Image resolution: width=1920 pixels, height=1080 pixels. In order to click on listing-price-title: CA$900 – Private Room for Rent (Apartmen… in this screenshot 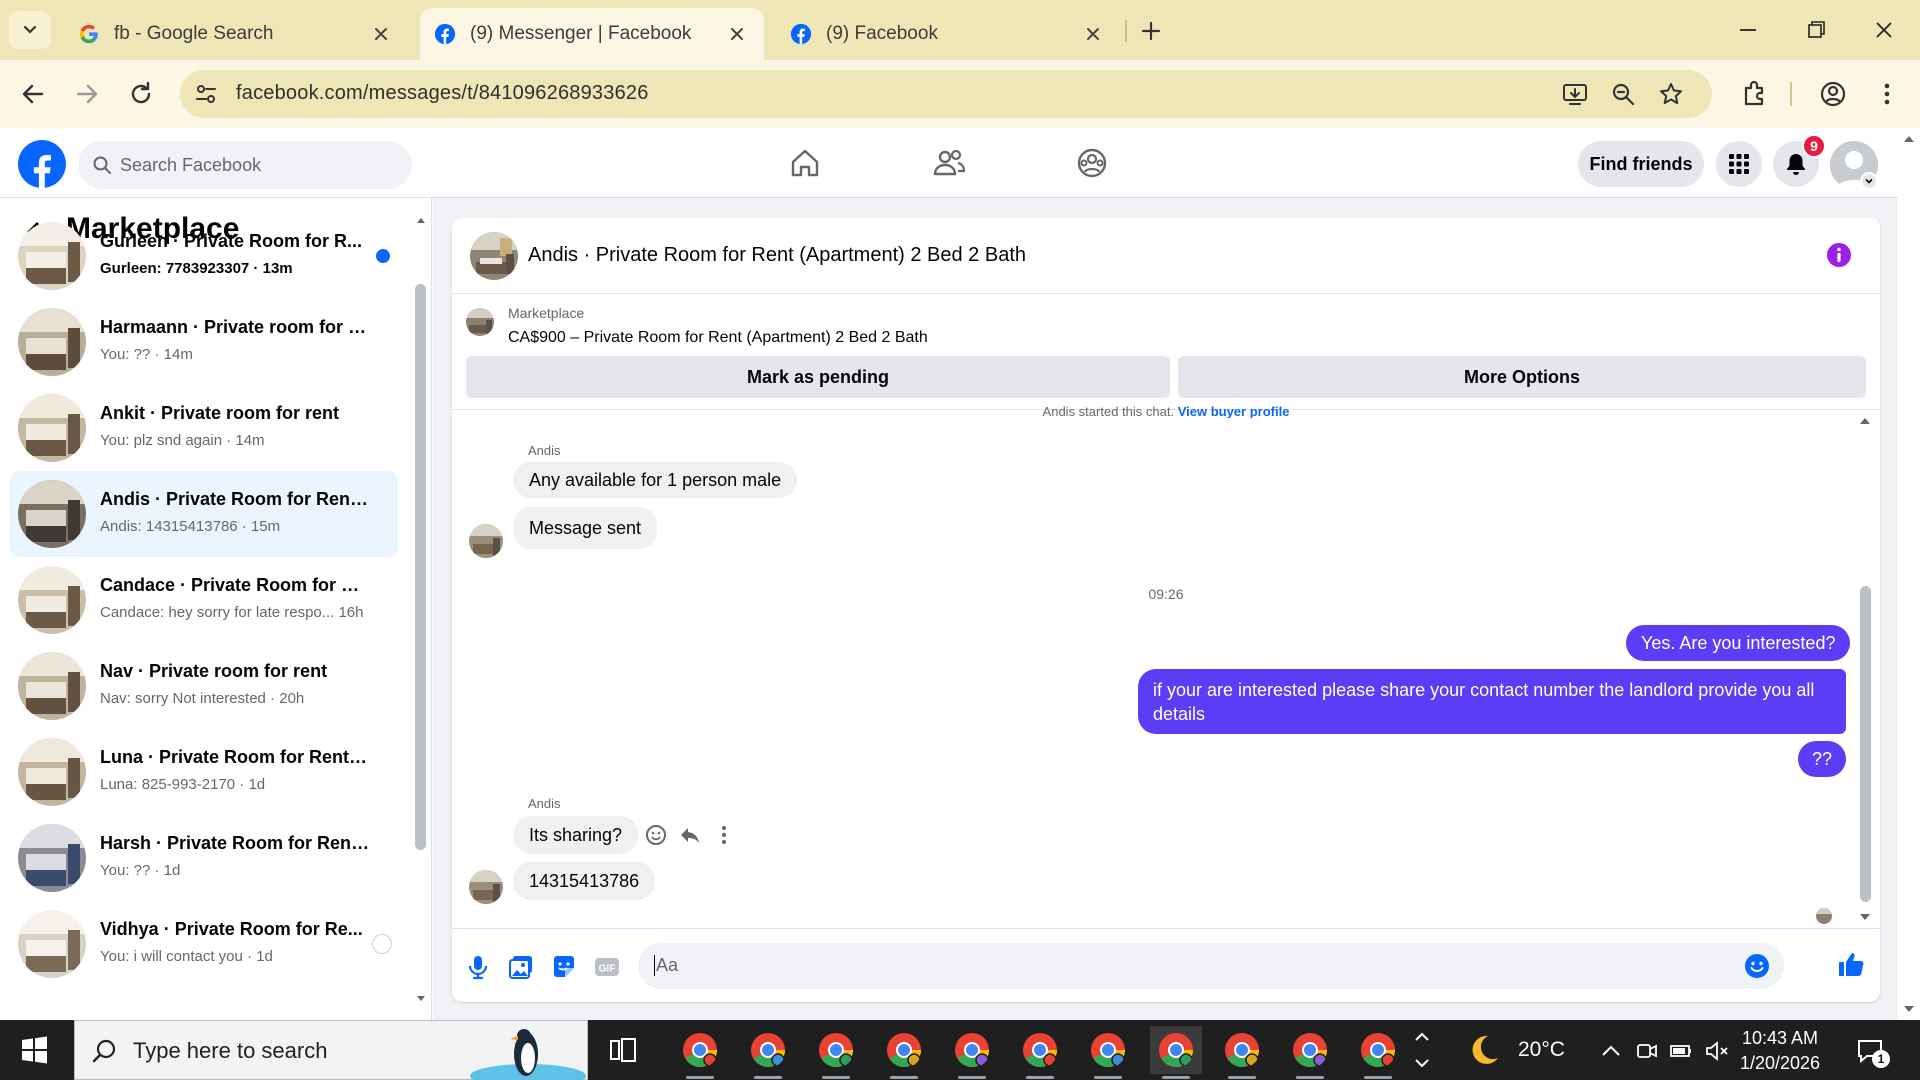, I will do `click(718, 338)`.